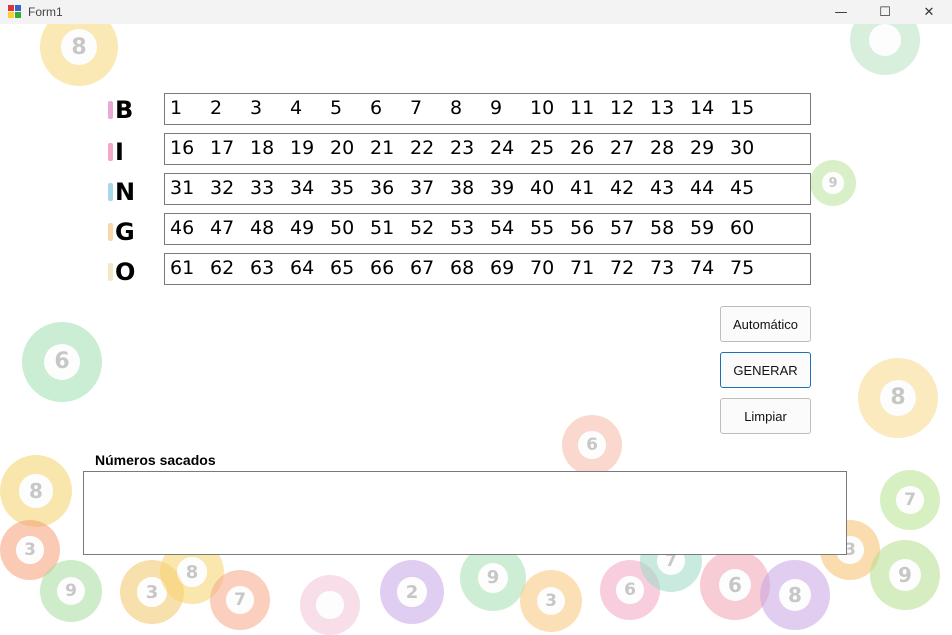 This screenshot has width=952, height=635. I want to click on bingo-number: 33, so click(262, 188).